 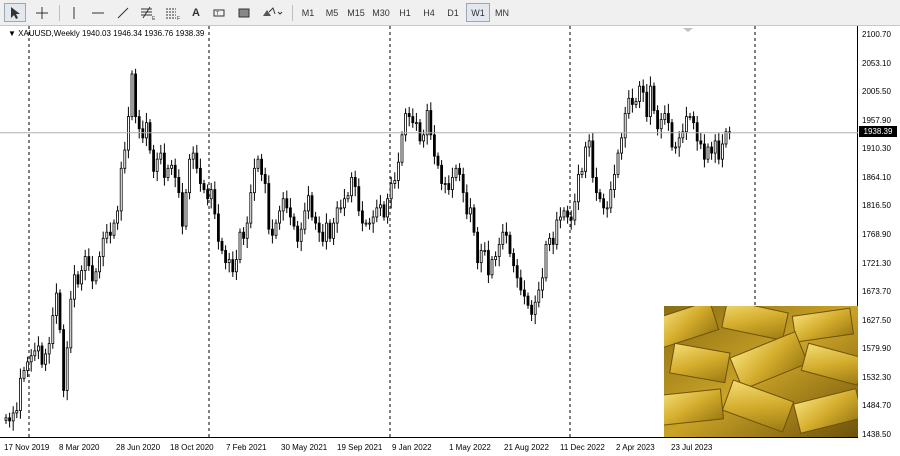 I want to click on trendline-icon, so click(x=123, y=12).